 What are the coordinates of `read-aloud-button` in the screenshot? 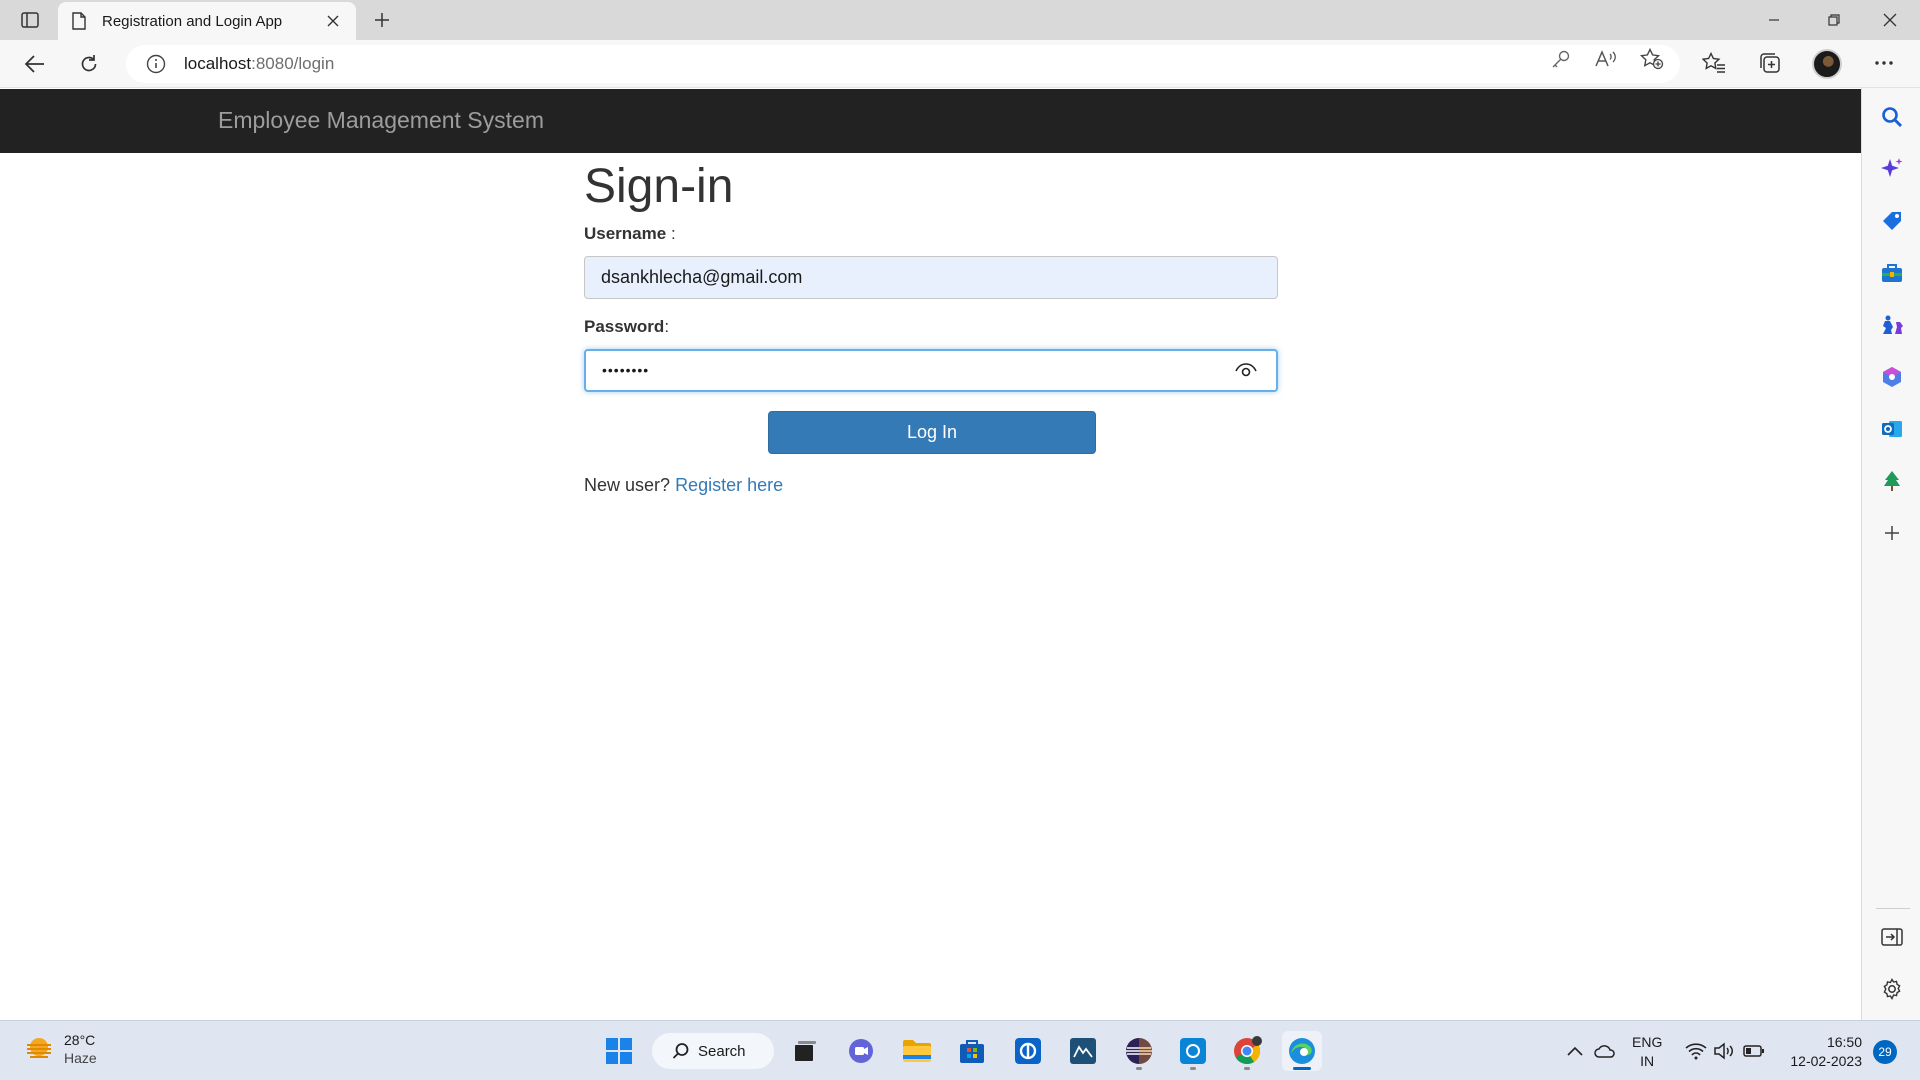 It's located at (1606, 59).